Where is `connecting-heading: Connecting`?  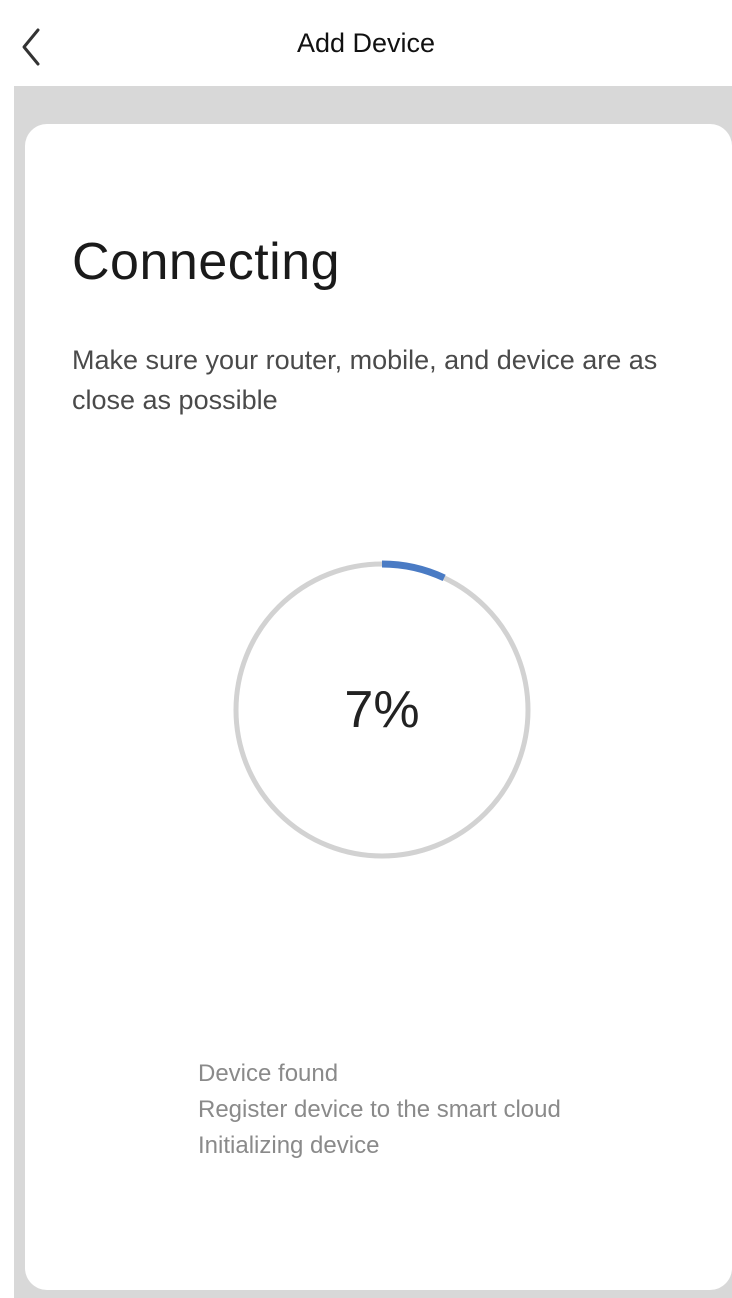 connecting-heading: Connecting is located at coordinates (206, 262).